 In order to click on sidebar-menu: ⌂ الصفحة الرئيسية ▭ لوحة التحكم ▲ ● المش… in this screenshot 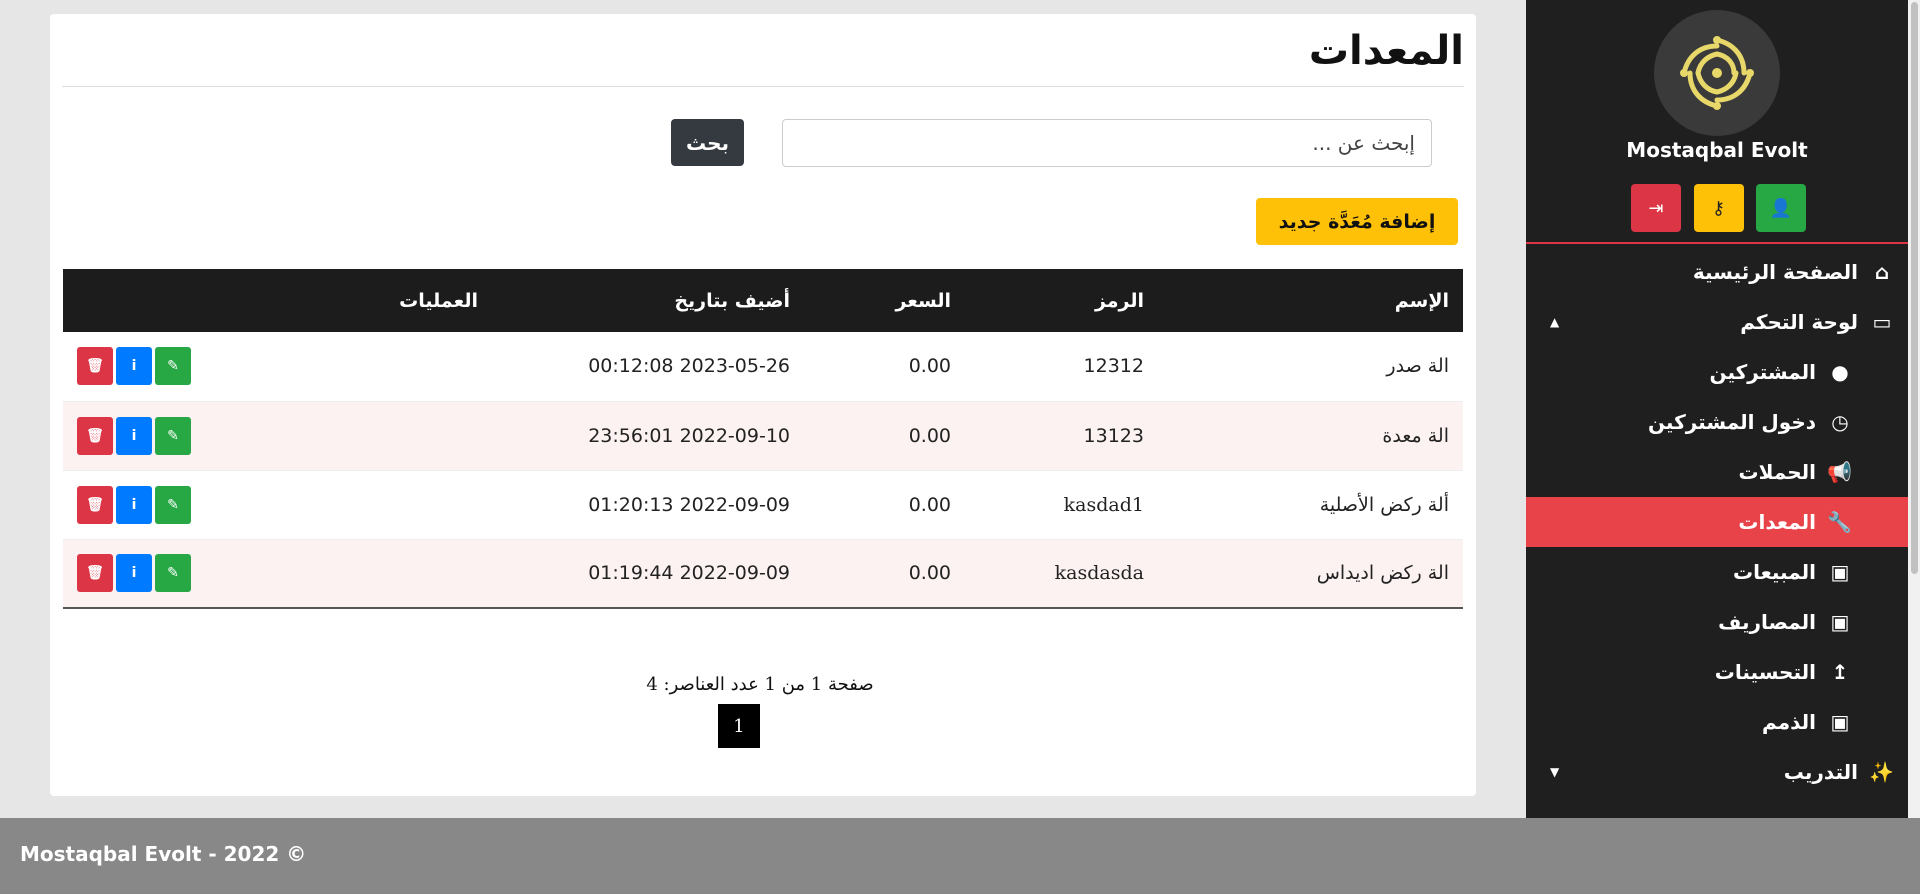, I will do `click(1717, 522)`.